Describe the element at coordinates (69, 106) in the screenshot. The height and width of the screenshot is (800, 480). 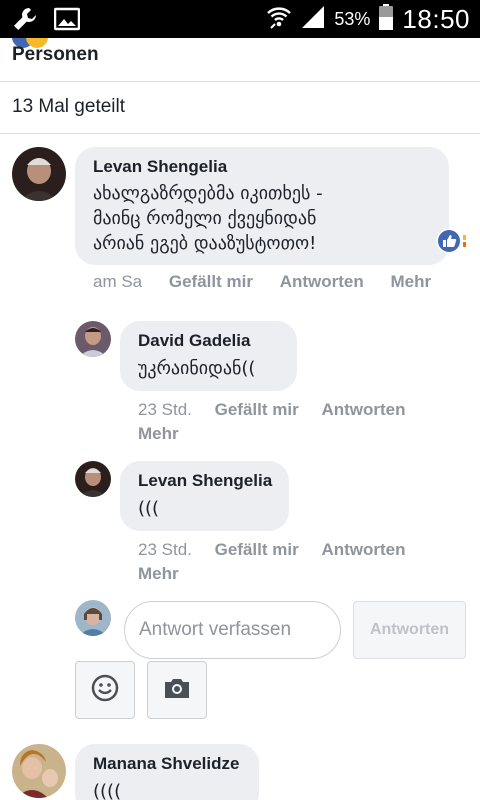
I see `shares-count: 13 Mal geteilt` at that location.